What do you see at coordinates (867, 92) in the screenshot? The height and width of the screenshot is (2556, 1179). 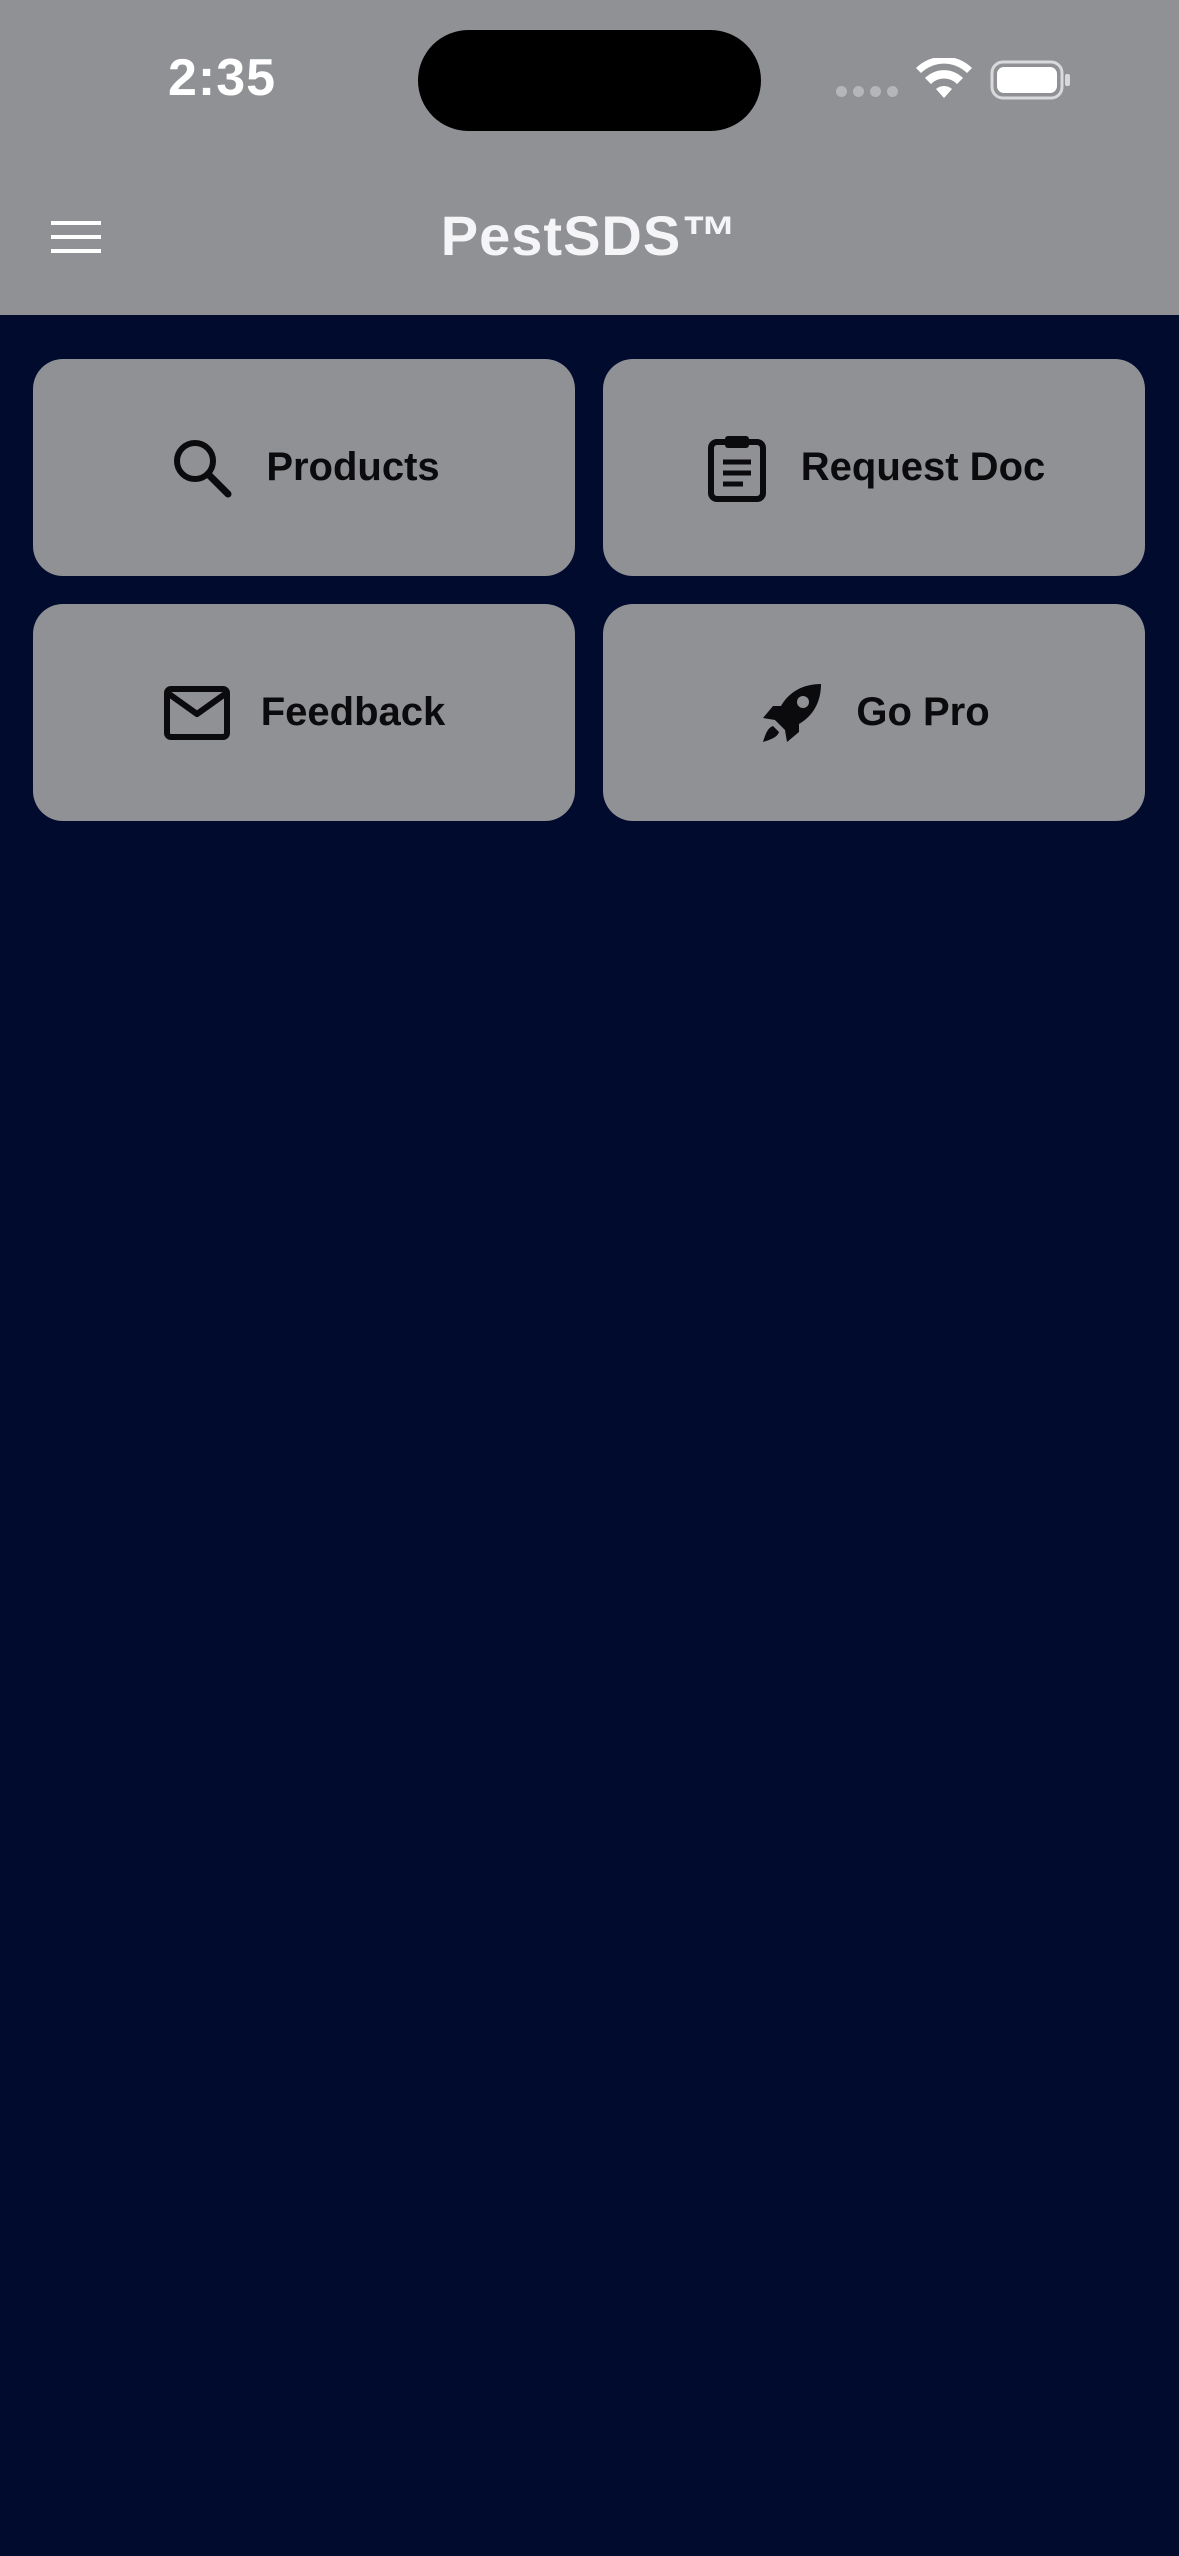 I see `cellular-signal-icon` at bounding box center [867, 92].